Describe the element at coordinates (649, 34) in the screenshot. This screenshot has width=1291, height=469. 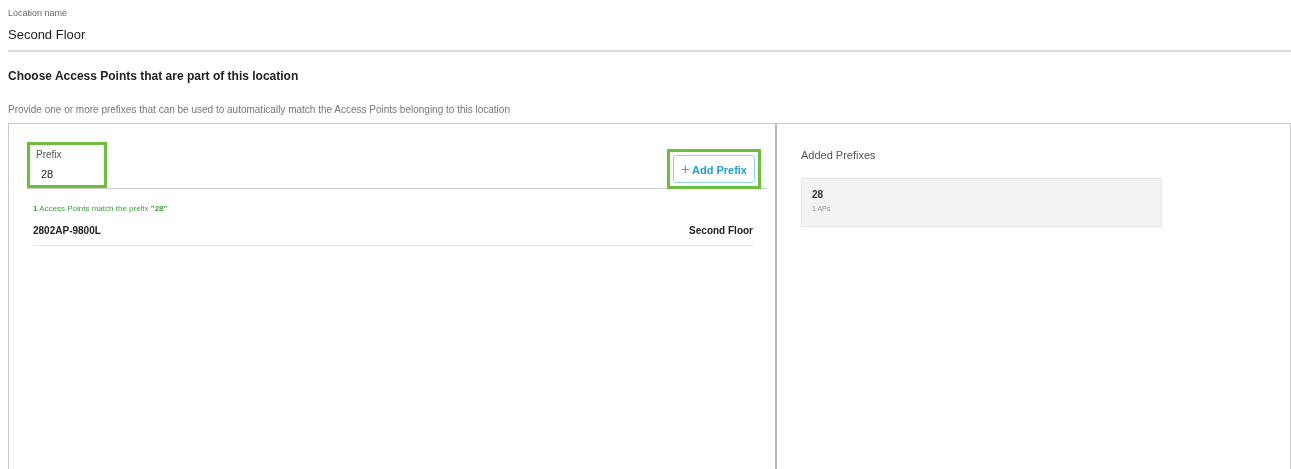
I see `location-name-field: Second Floor` at that location.